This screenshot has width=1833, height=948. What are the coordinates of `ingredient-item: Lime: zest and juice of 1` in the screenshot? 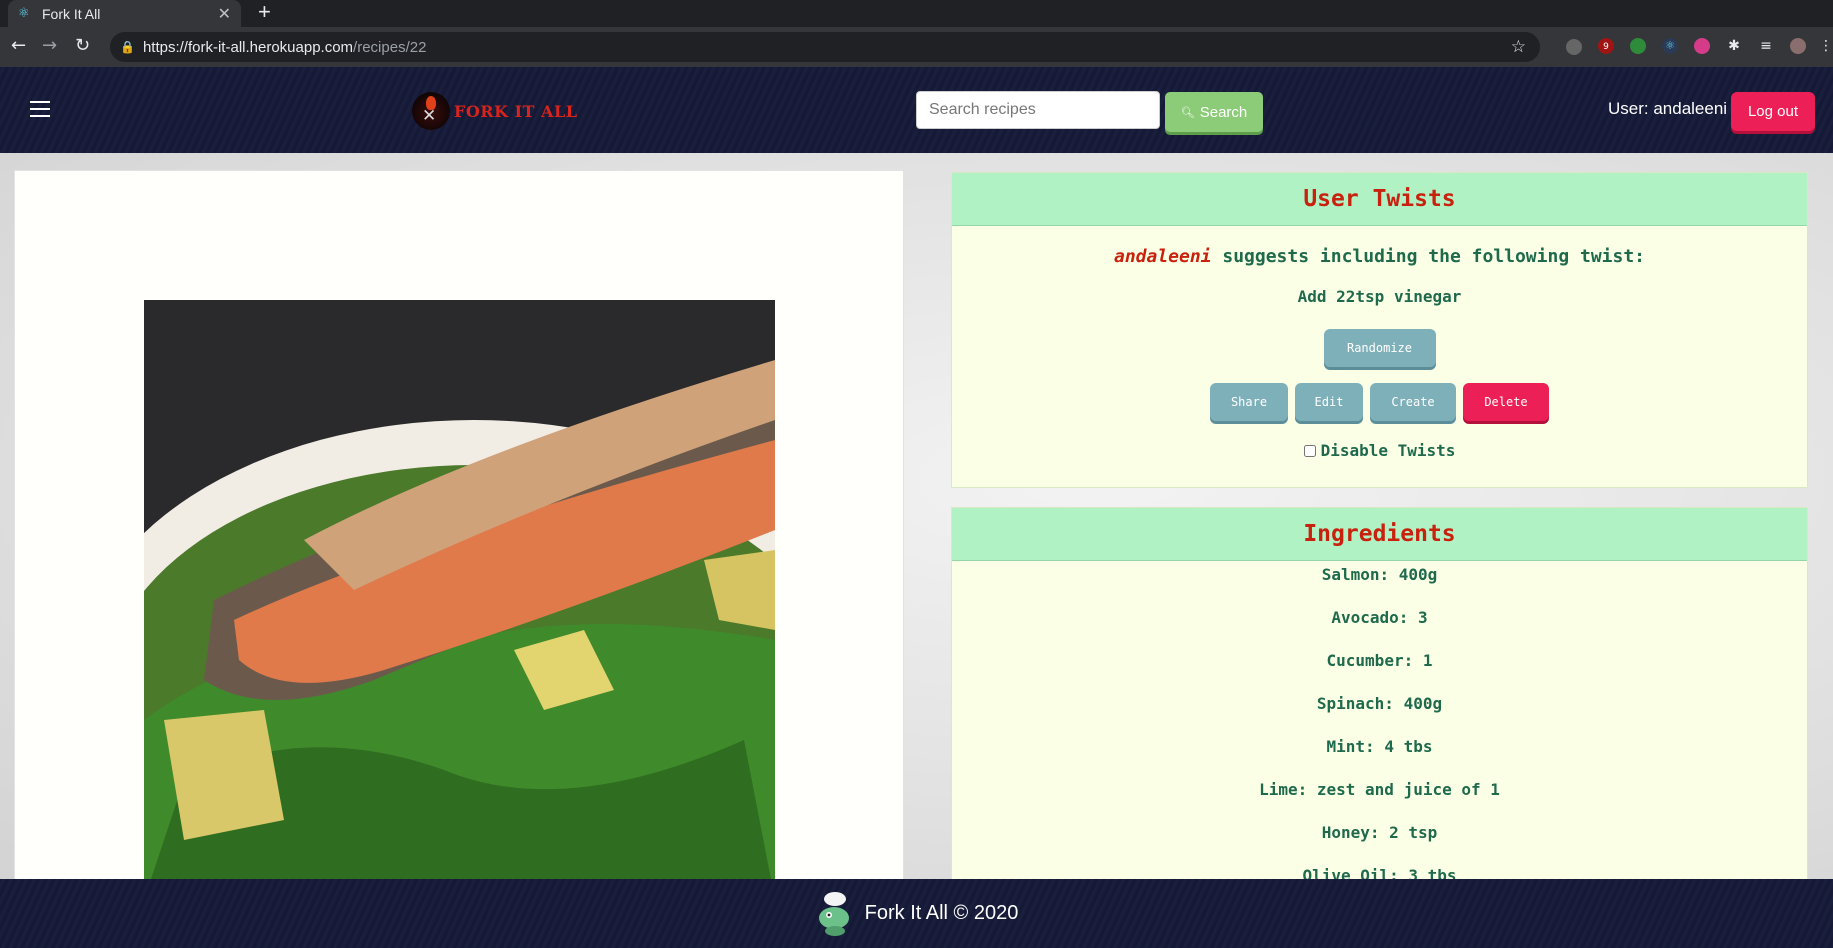 It's located at (1379, 789).